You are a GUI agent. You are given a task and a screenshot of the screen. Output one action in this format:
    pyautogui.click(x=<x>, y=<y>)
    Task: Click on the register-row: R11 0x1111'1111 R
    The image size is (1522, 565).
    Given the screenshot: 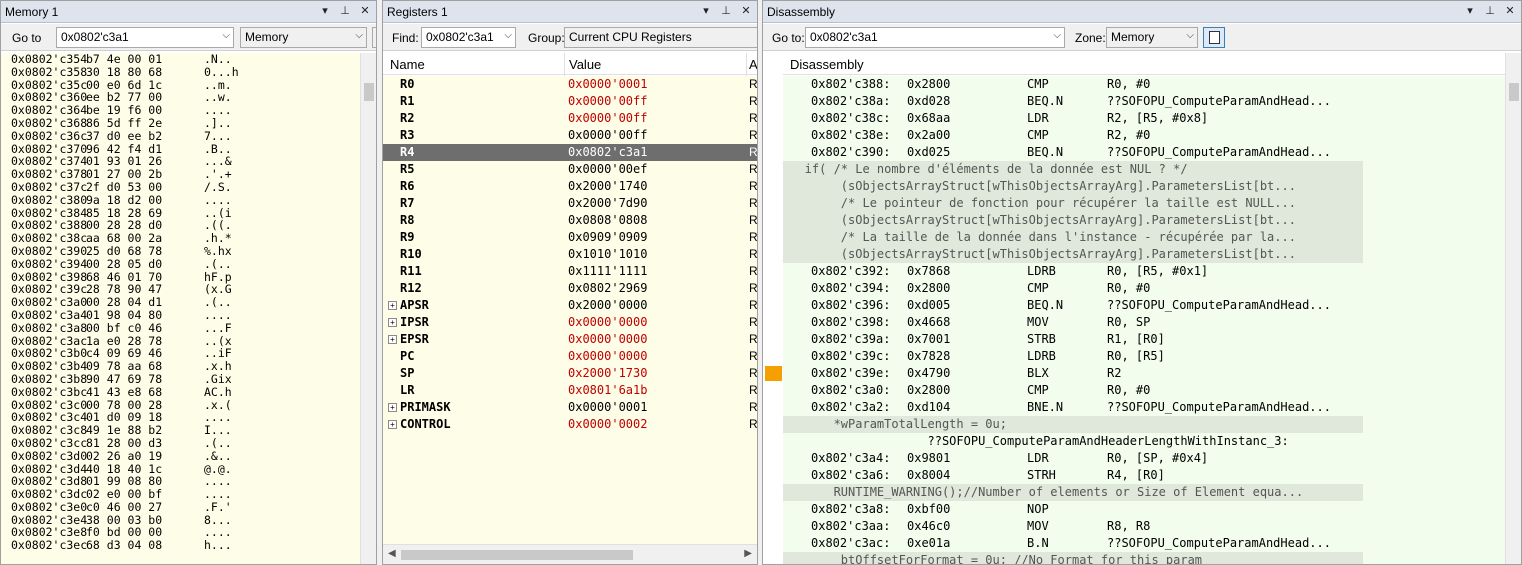 What is the action you would take?
    pyautogui.click(x=570, y=271)
    